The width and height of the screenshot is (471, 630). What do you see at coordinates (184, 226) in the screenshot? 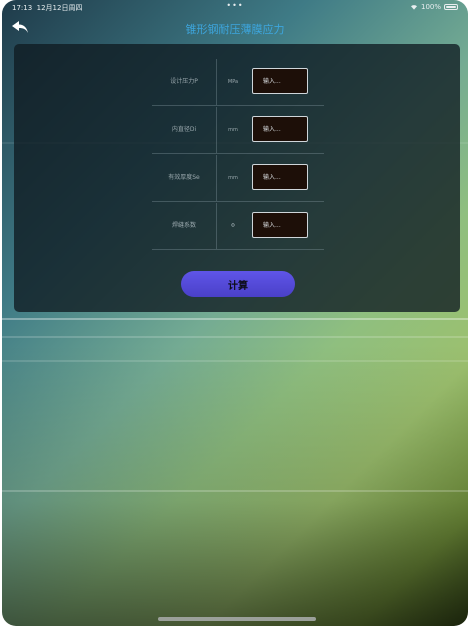
I see `row-label: 焊缝系数` at bounding box center [184, 226].